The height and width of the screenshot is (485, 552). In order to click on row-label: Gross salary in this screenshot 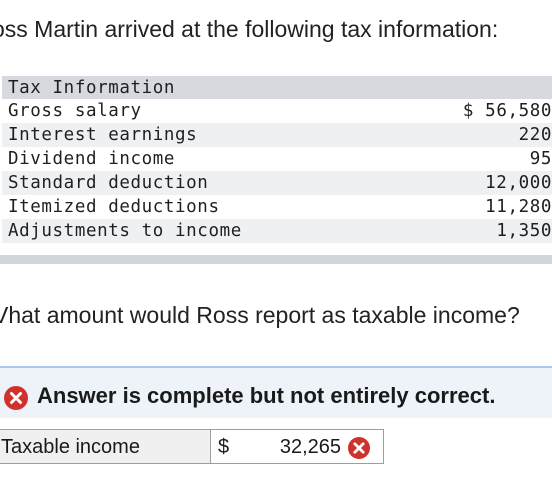, I will do `click(75, 111)`.